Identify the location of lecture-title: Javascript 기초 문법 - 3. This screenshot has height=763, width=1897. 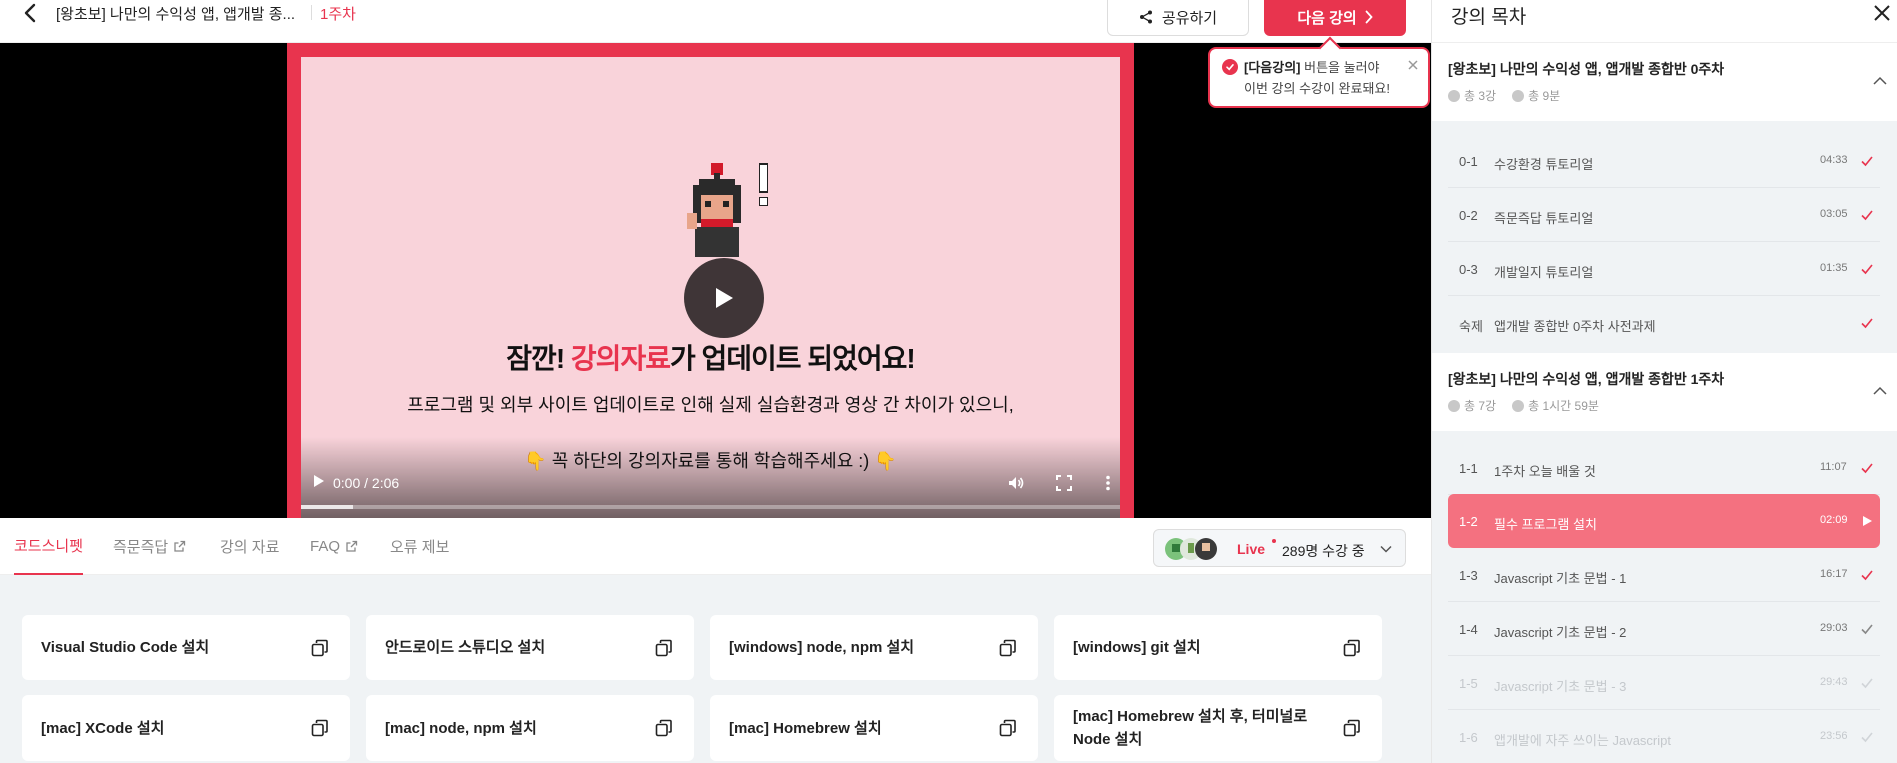
(1560, 686).